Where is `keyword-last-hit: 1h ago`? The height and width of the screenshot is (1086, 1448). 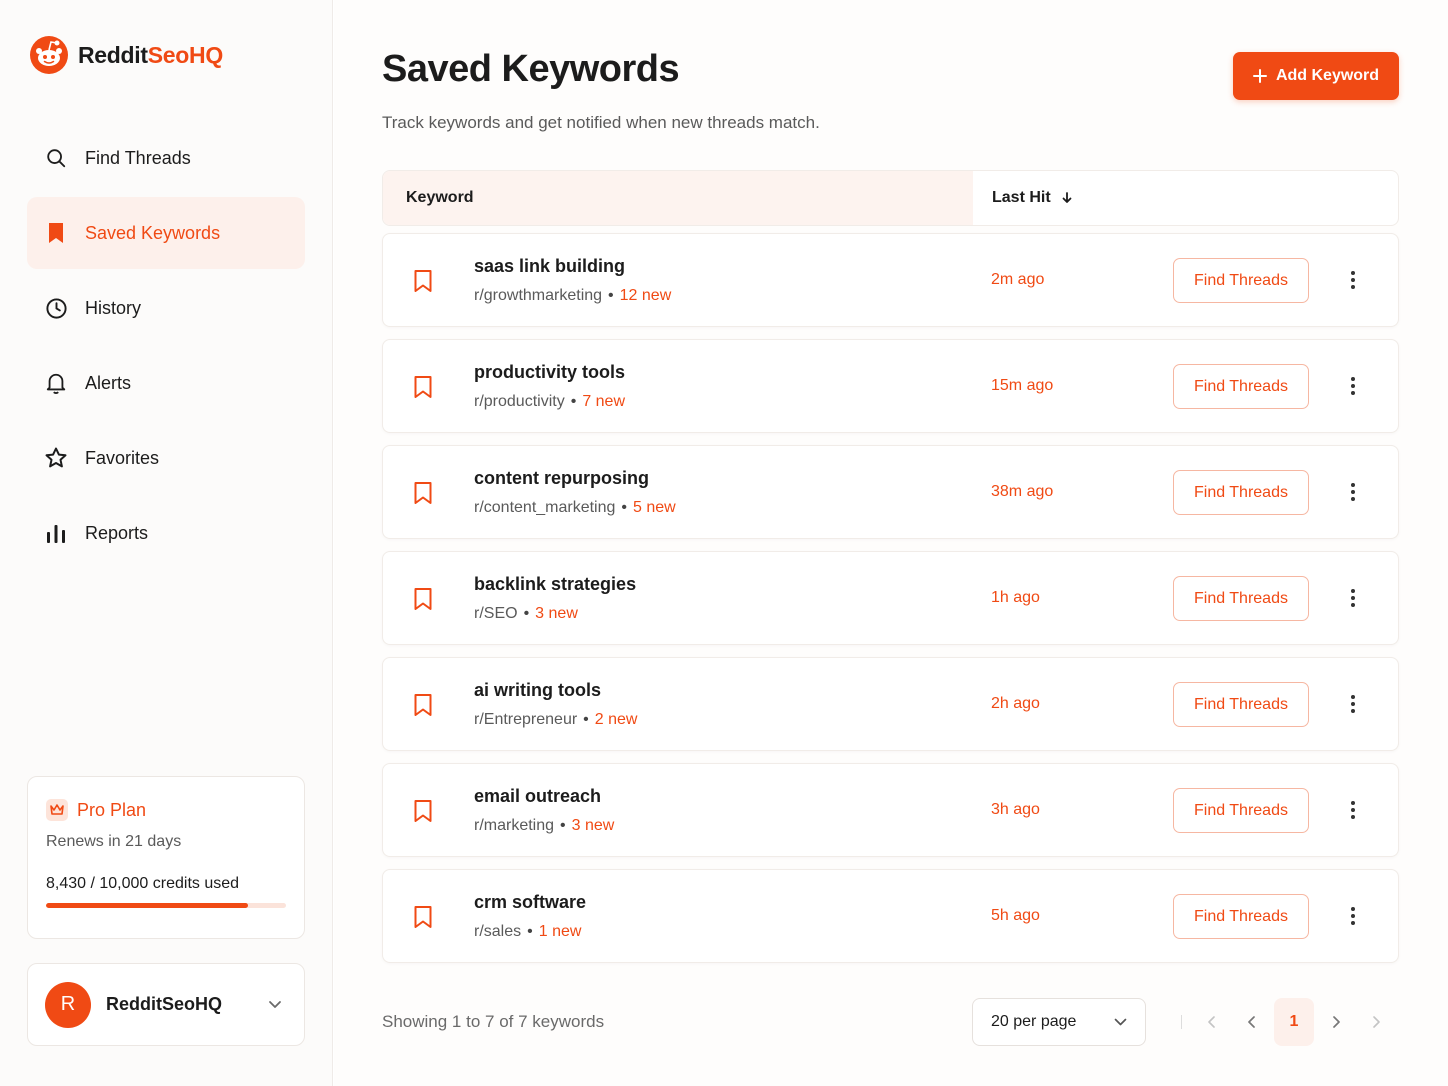
keyword-last-hit: 1h ago is located at coordinates (1015, 597).